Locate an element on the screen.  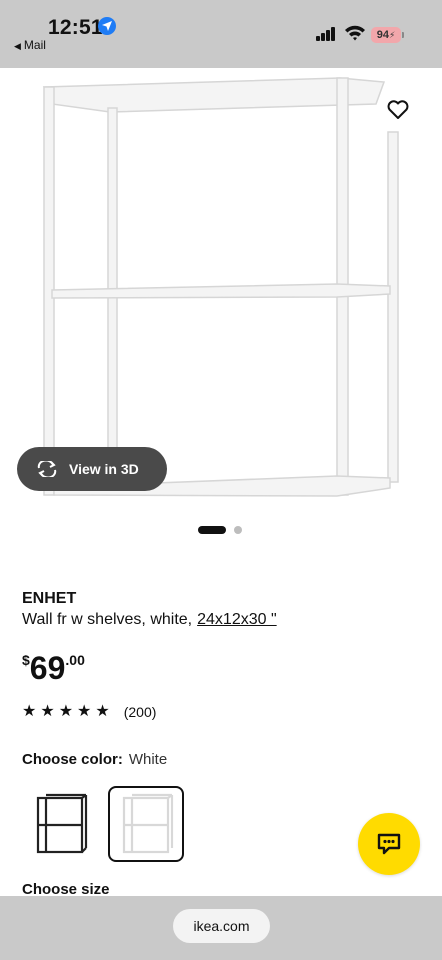
product-rating: ★ ★ ★ ★ ★ (200) is located at coordinates (89, 712).